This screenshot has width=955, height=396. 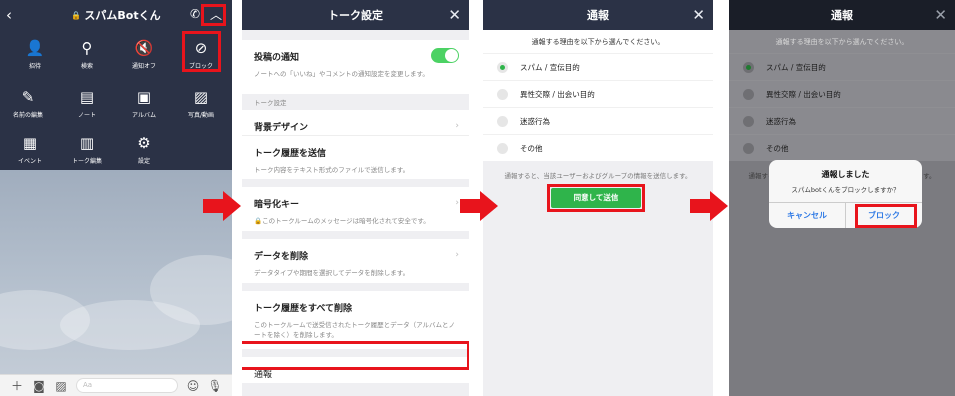 I want to click on plus-icon: ＋, so click(x=17, y=385).